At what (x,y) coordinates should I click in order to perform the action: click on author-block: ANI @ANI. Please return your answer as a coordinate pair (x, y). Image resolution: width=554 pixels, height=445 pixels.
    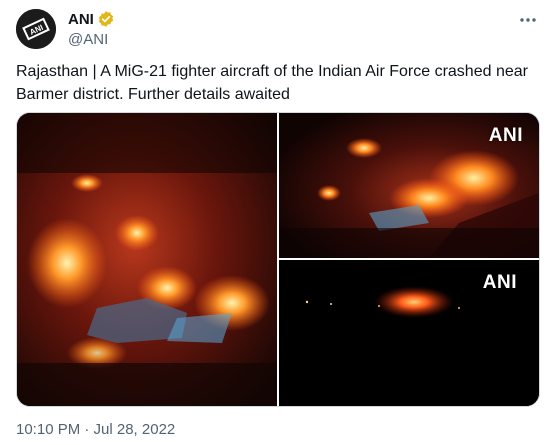
    Looking at the image, I should click on (91, 28).